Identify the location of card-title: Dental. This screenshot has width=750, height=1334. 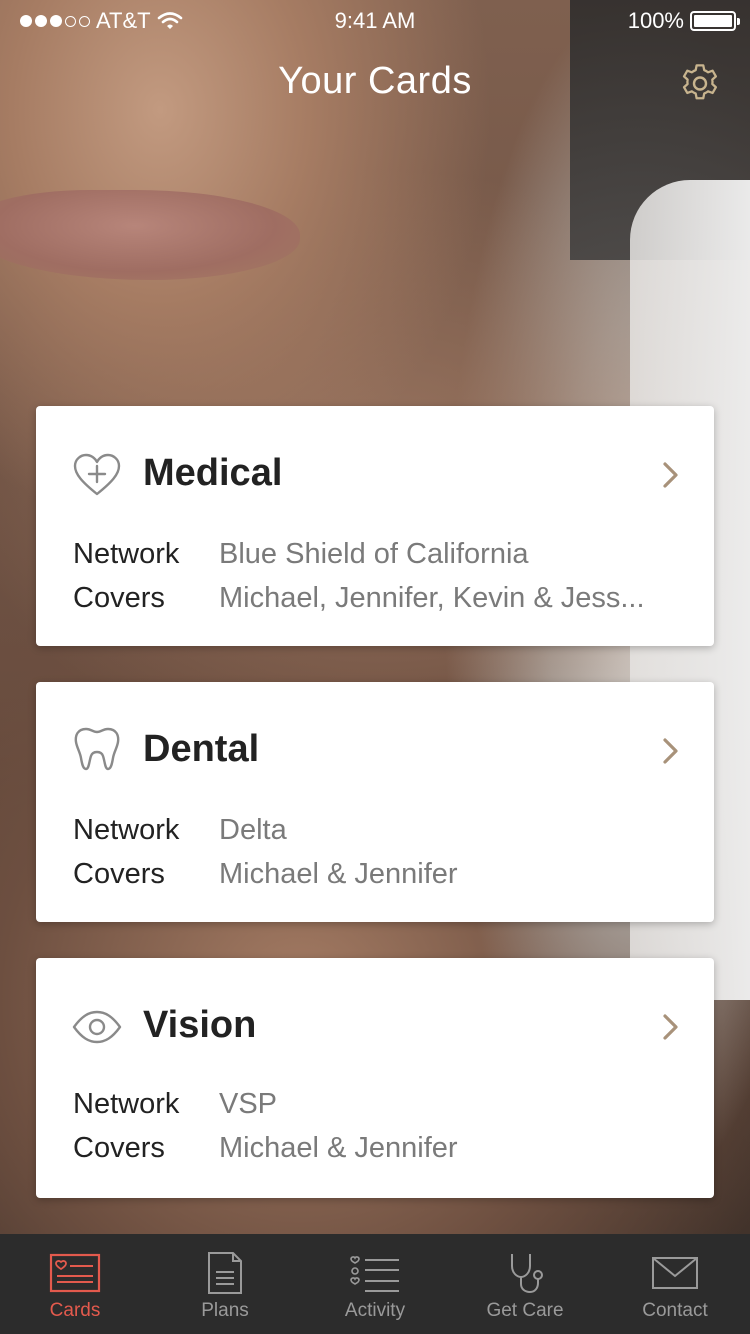
(201, 749).